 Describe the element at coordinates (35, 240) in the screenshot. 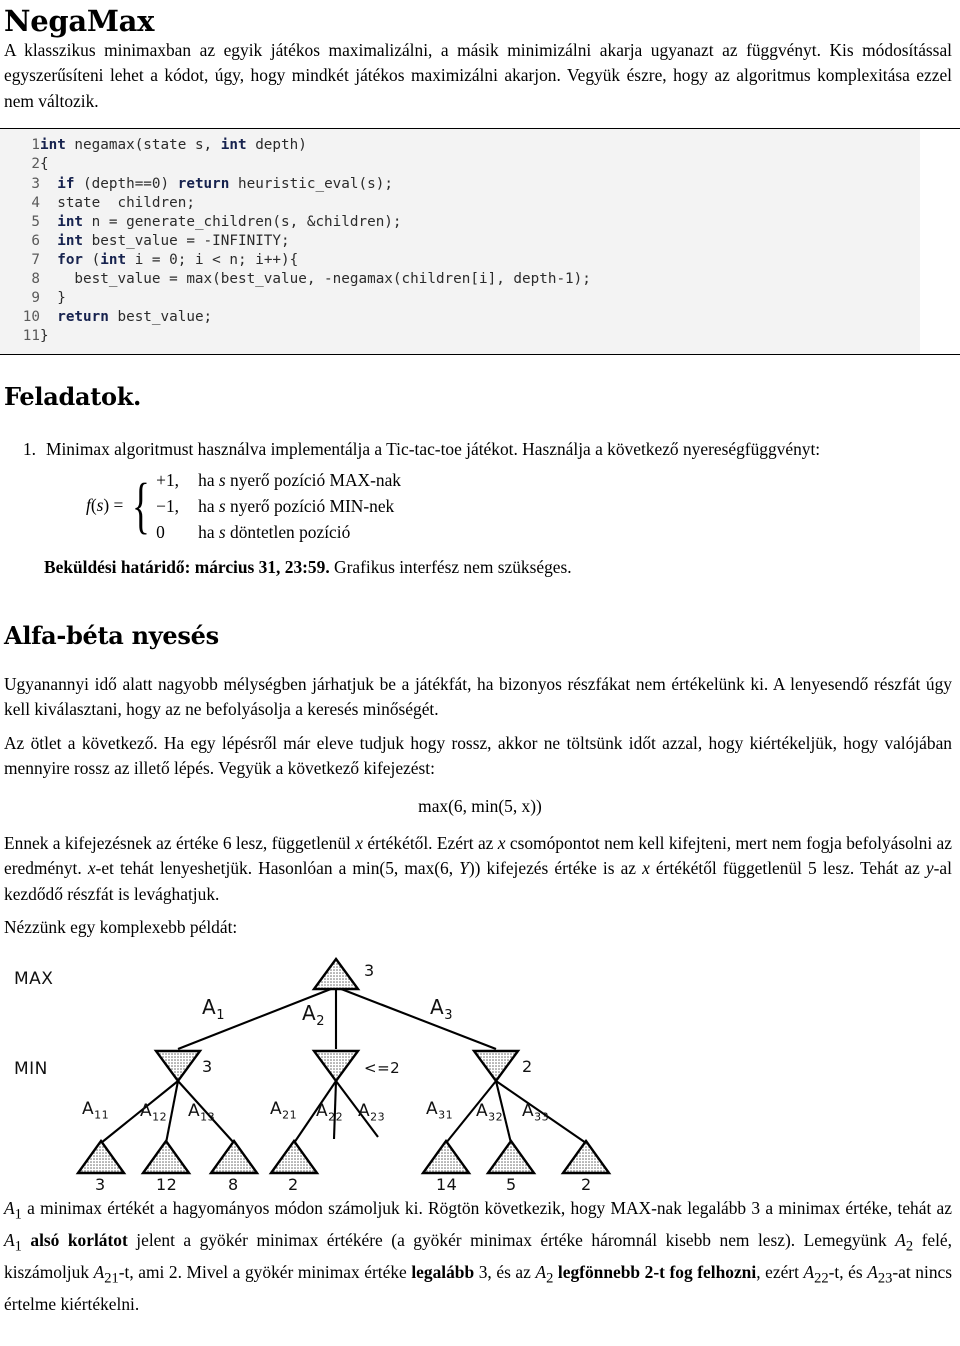

I see `code-line-number: 6` at that location.